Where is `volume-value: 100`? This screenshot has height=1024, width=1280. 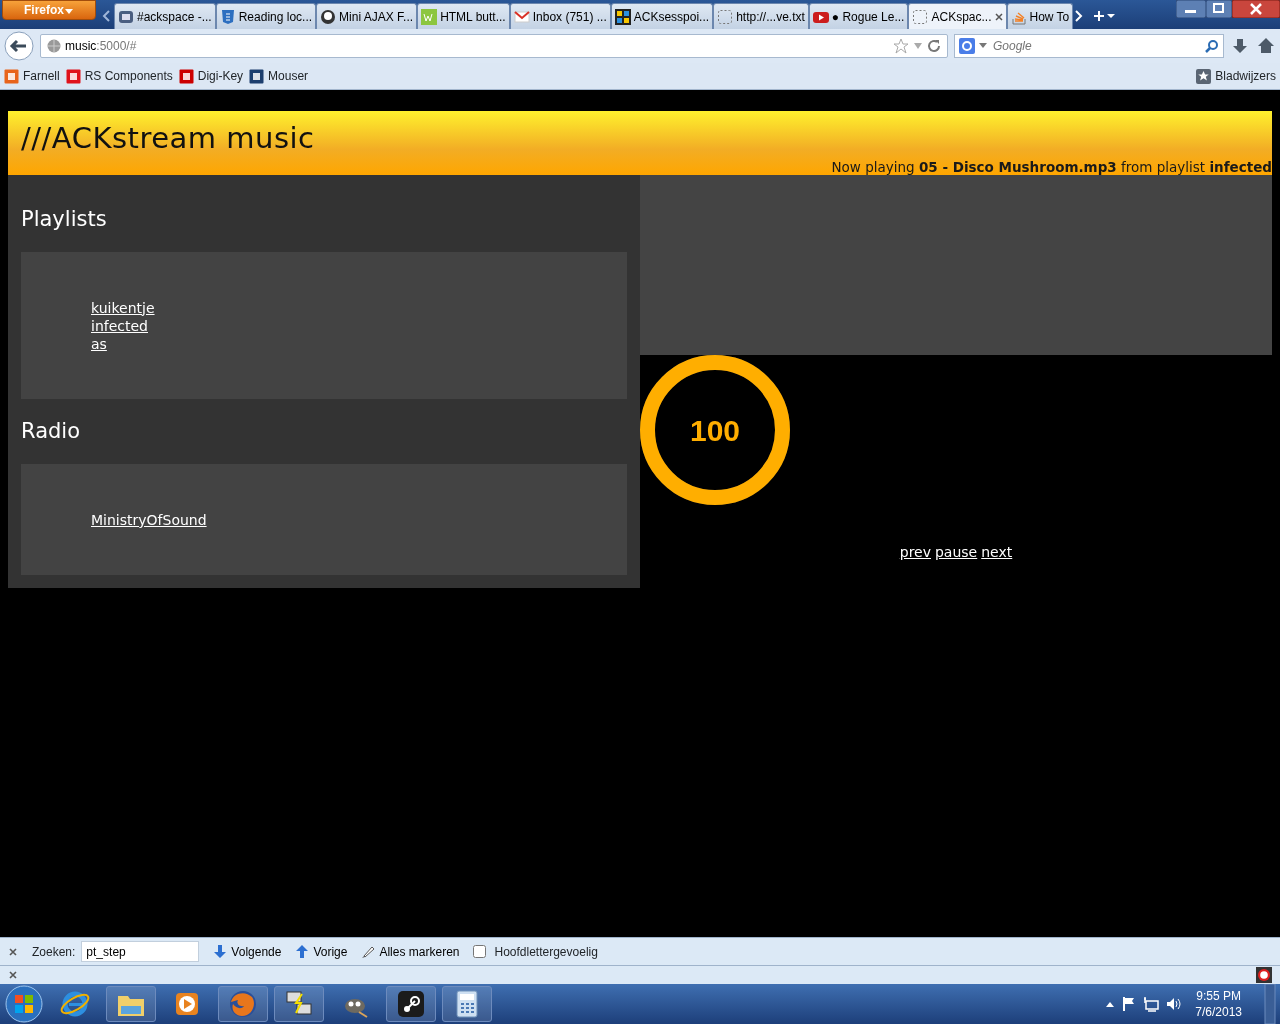
volume-value: 100 is located at coordinates (715, 430).